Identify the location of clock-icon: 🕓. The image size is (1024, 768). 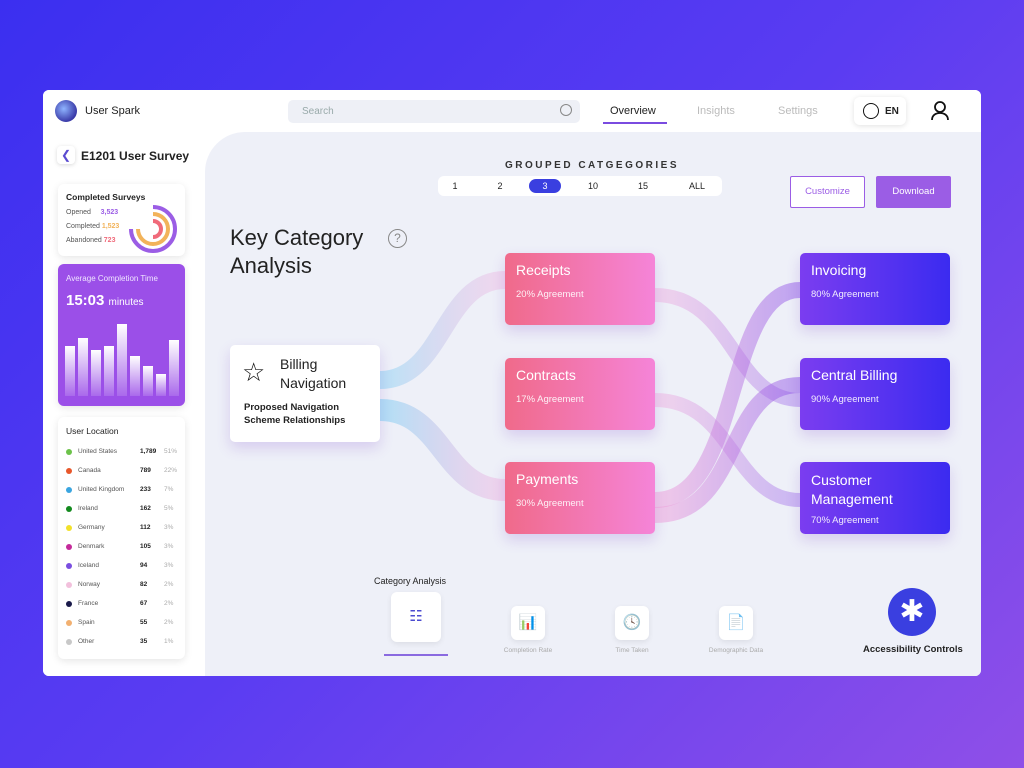
(632, 622).